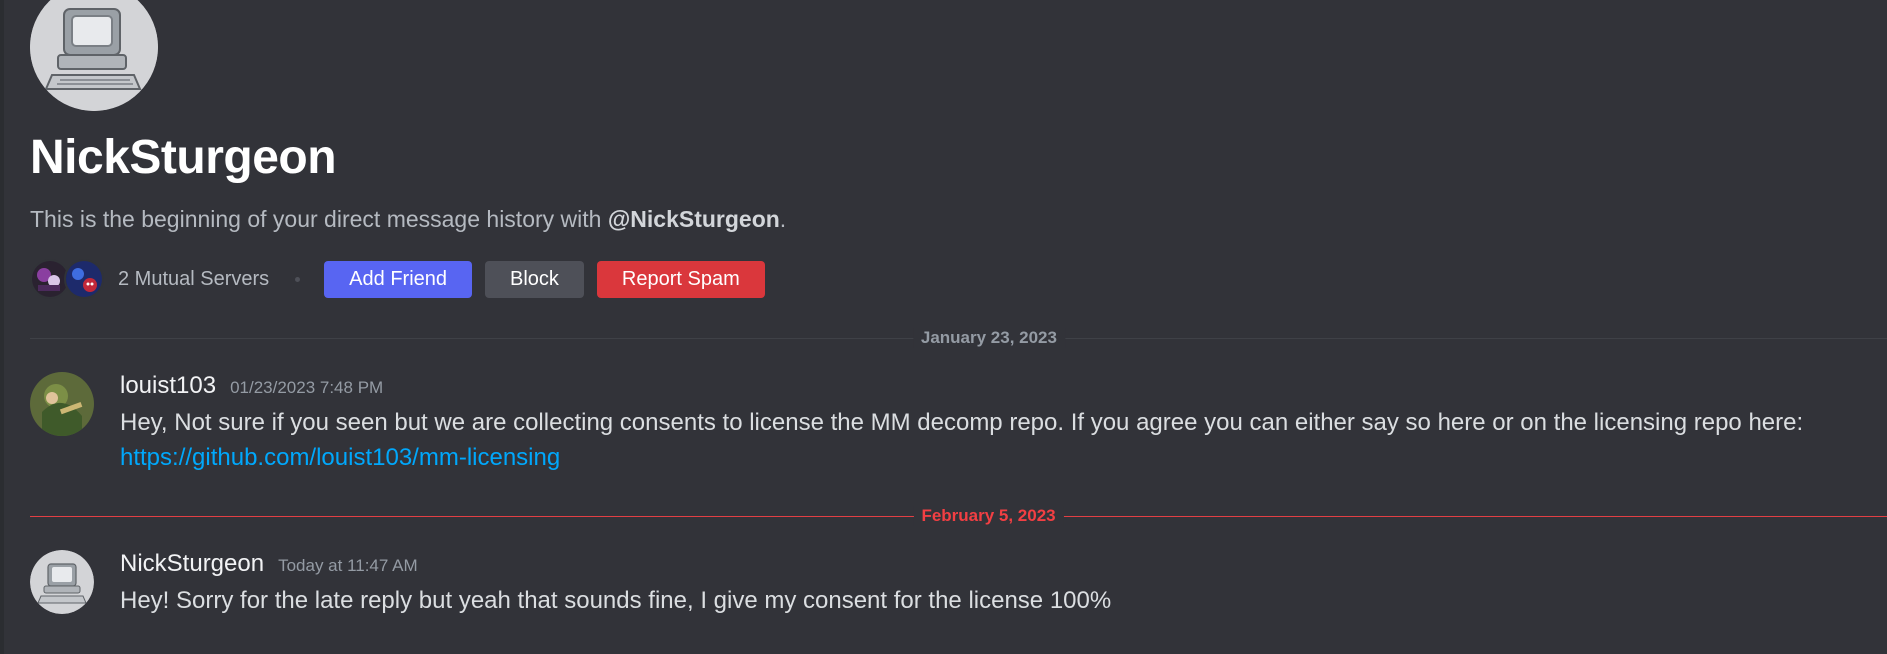 The height and width of the screenshot is (654, 1887). What do you see at coordinates (398, 279) in the screenshot?
I see `add-friend-button: Add Friend` at bounding box center [398, 279].